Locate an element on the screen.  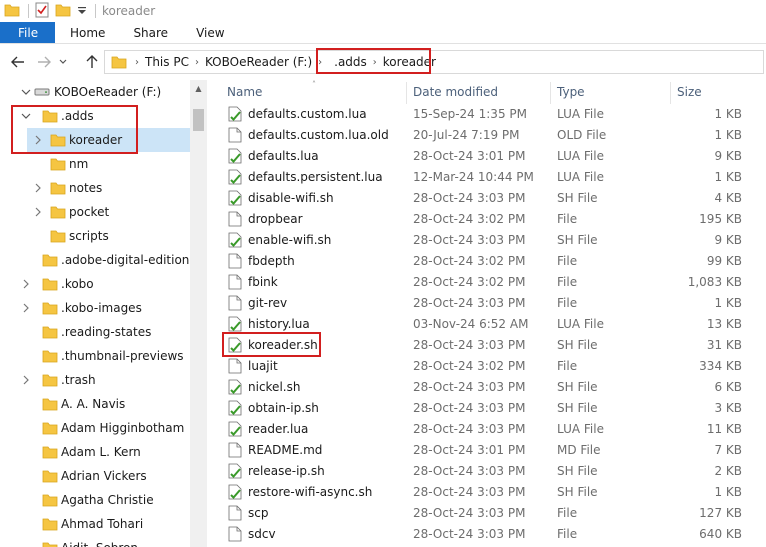
tab-file: File is located at coordinates (27, 32).